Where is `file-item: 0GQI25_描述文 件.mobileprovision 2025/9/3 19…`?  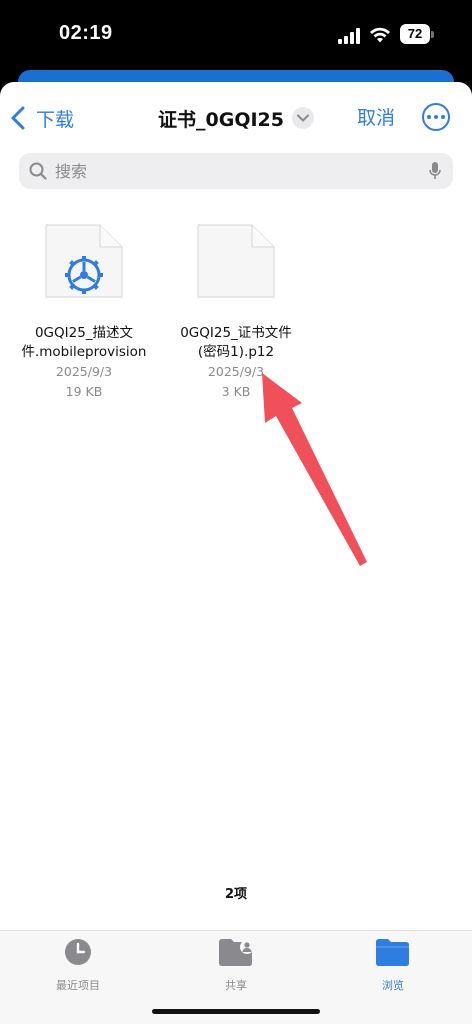
file-item: 0GQI25_描述文 件.mobileprovision 2025/9/3 19… is located at coordinates (84, 313).